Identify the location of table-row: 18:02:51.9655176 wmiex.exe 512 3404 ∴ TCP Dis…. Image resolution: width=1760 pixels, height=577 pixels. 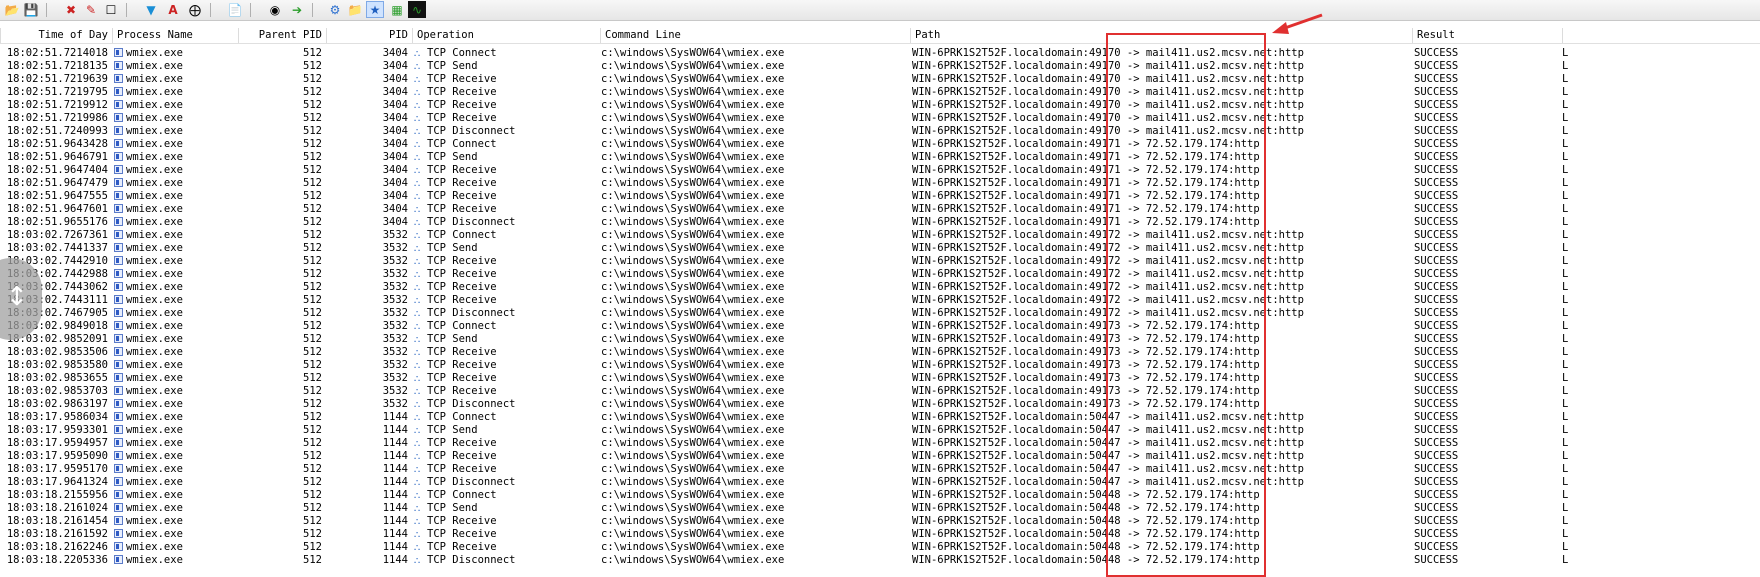
(880, 222).